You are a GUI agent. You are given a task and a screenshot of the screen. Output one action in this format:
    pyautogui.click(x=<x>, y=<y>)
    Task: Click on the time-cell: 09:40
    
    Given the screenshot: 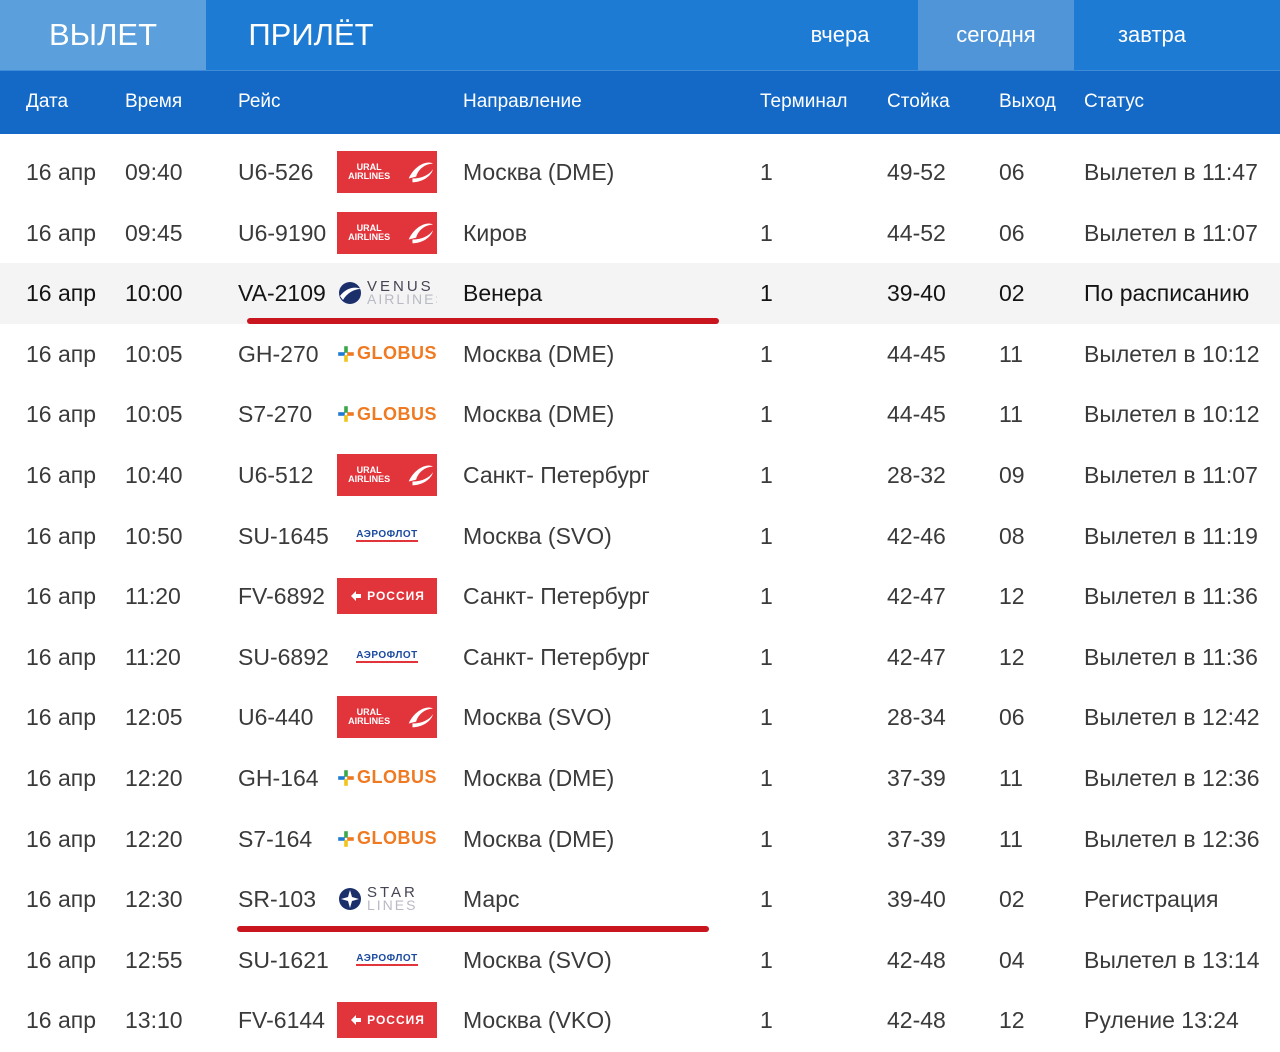 What is the action you would take?
    pyautogui.click(x=154, y=172)
    